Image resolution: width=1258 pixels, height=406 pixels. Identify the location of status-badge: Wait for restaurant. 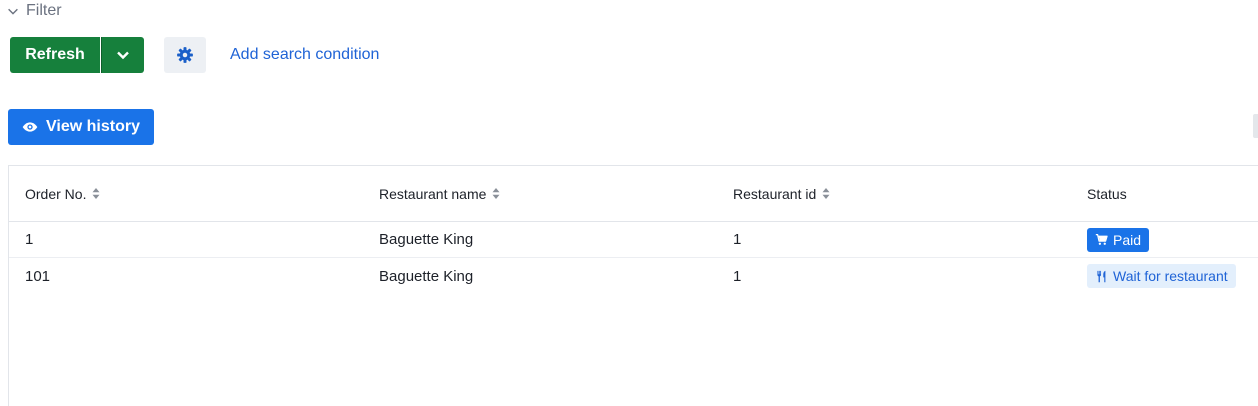
(1161, 276).